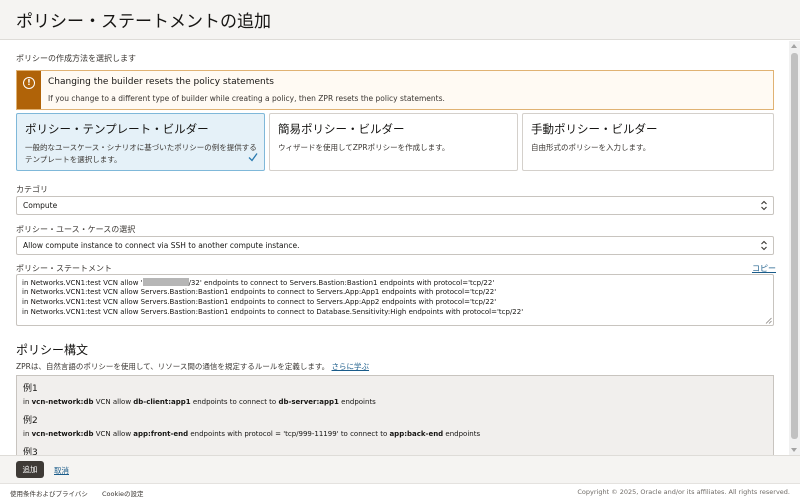  I want to click on builder-card-manual: 手動ポリシー・ビルダー 自由形式のポリシーを入力します。, so click(648, 142).